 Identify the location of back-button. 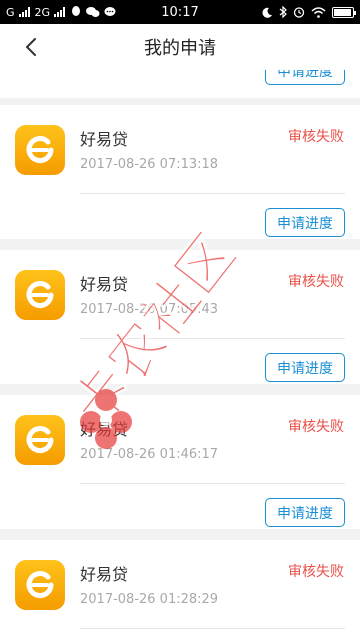
(31, 47).